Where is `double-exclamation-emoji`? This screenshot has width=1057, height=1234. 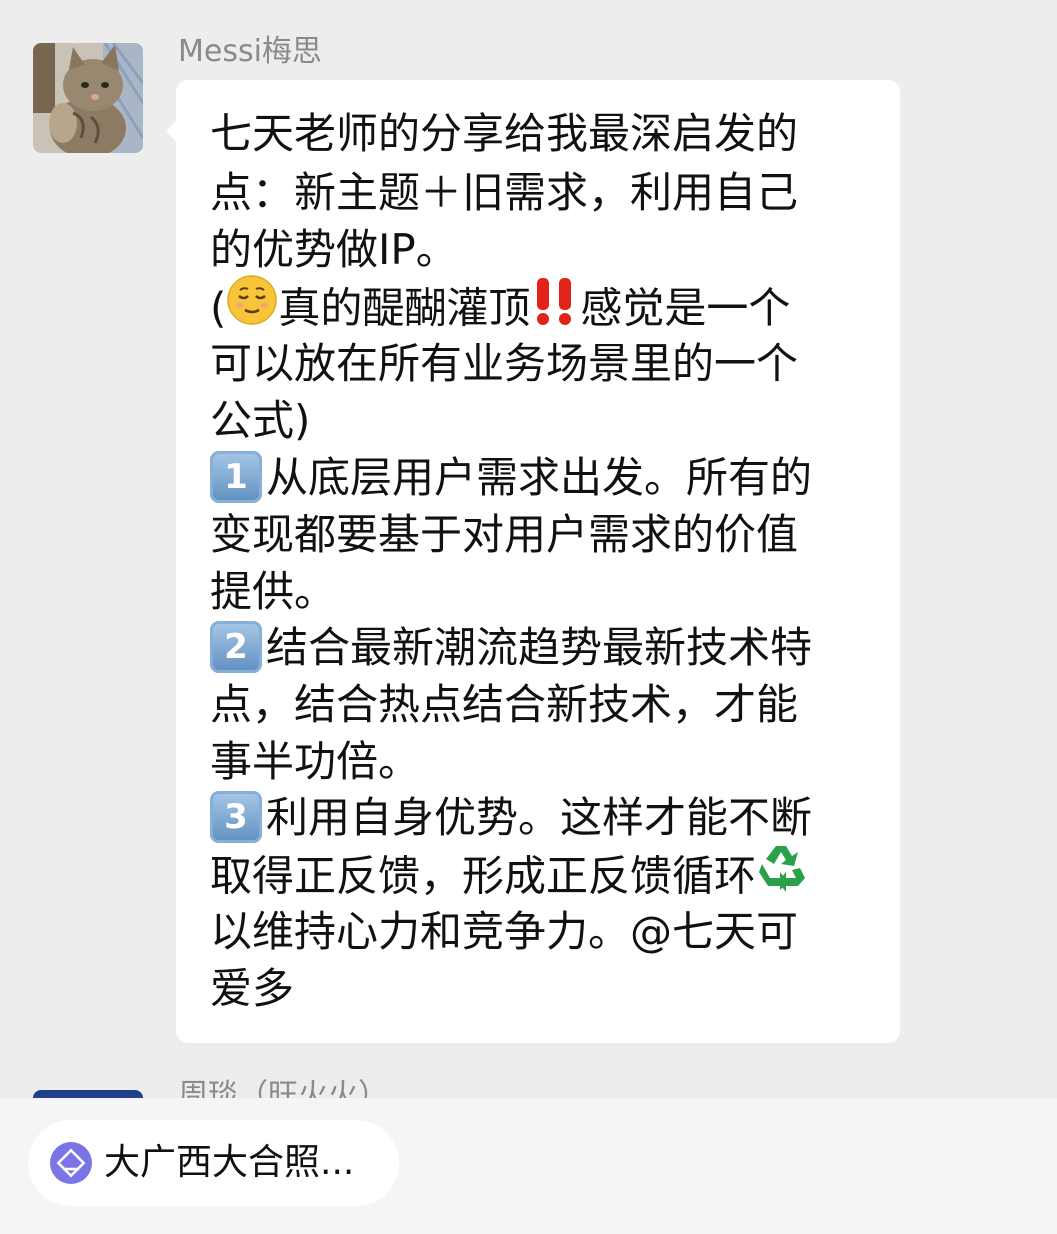 double-exclamation-emoji is located at coordinates (555, 307).